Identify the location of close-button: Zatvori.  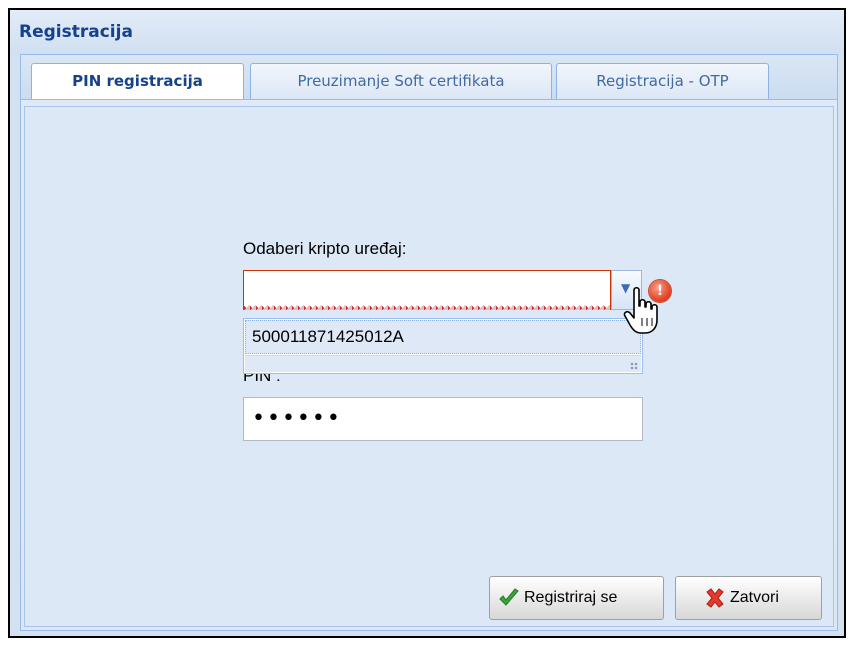
(748, 598).